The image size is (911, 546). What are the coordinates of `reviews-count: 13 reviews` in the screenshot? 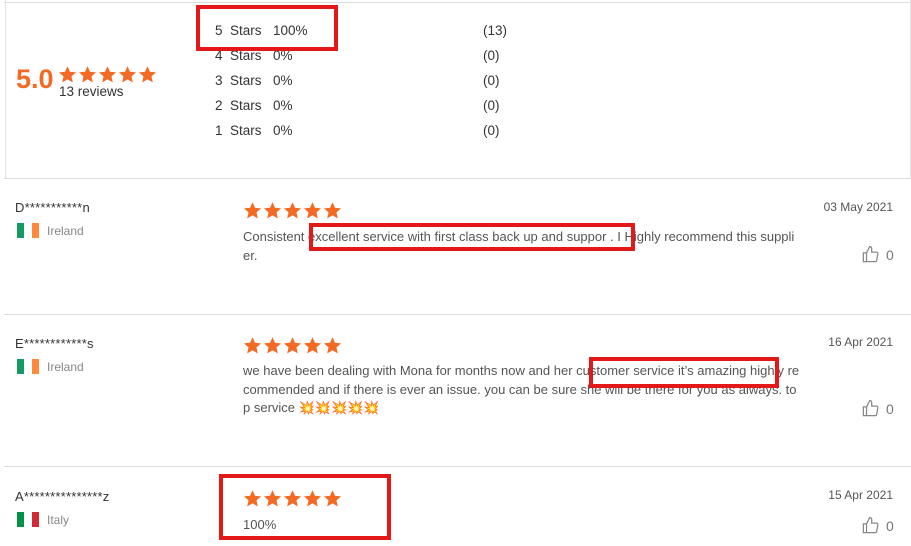 It's located at (91, 91).